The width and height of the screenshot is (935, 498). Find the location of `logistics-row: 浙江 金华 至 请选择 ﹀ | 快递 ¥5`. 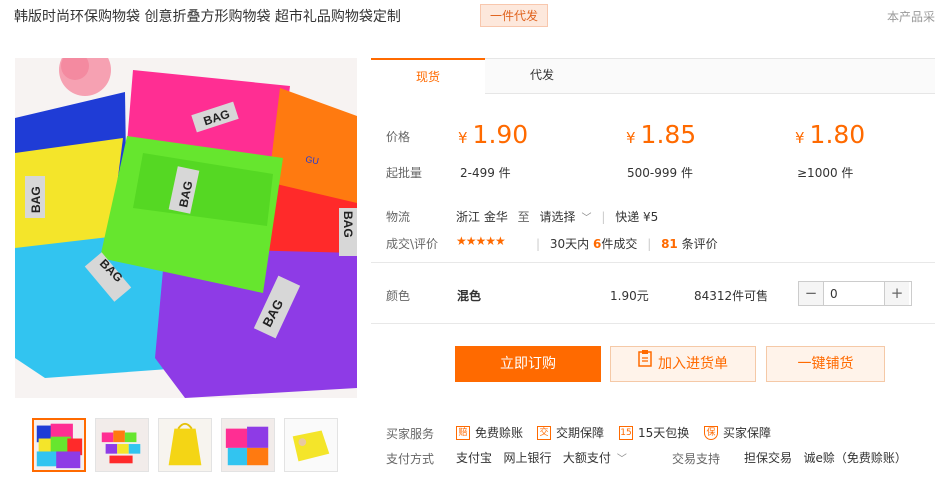

logistics-row: 浙江 金华 至 请选择 ﹀ | 快递 ¥5 is located at coordinates (557, 217).